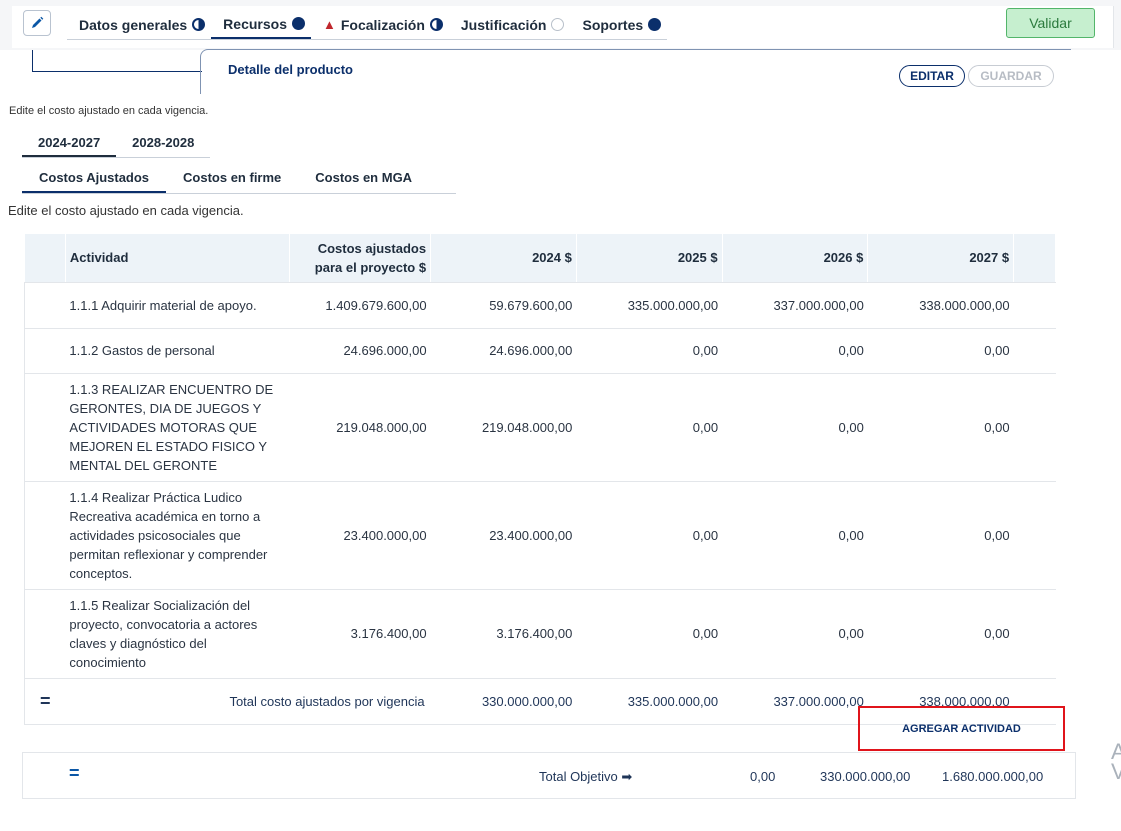 The image size is (1121, 831). I want to click on warning-icon: ▲, so click(329, 24).